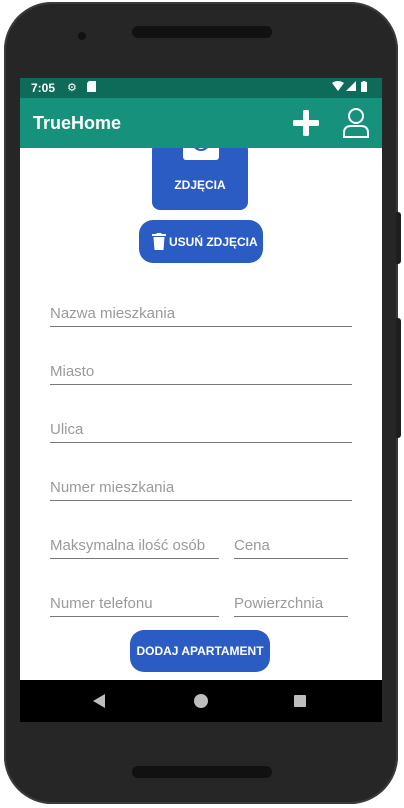 The image size is (404, 808). I want to click on app-bar: TrueHome, so click(201, 123).